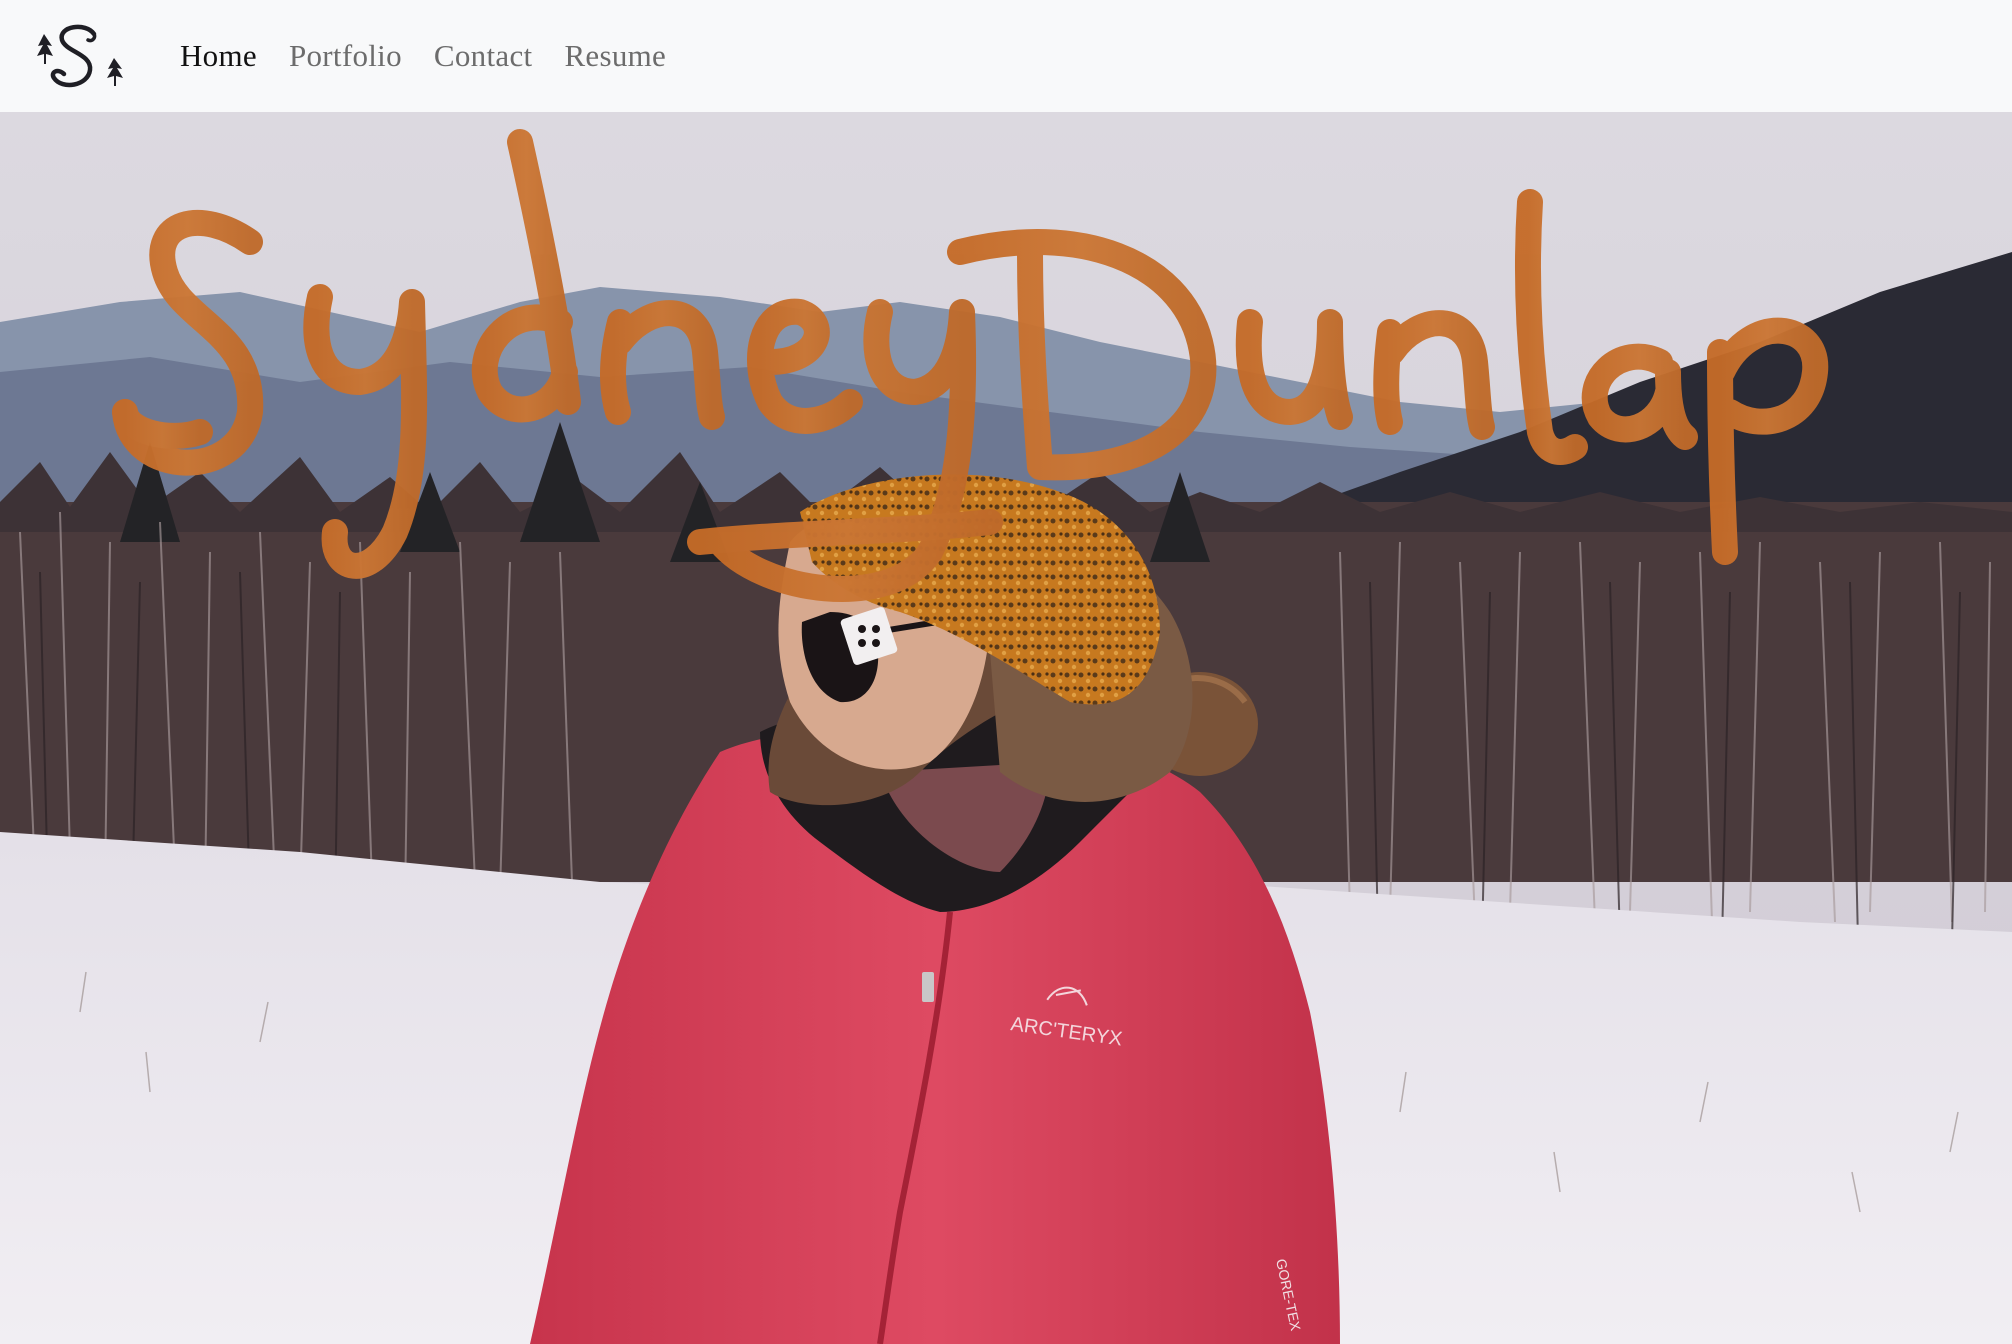 The image size is (2012, 1344). What do you see at coordinates (615, 56) in the screenshot?
I see `nav-link-resume: Resume` at bounding box center [615, 56].